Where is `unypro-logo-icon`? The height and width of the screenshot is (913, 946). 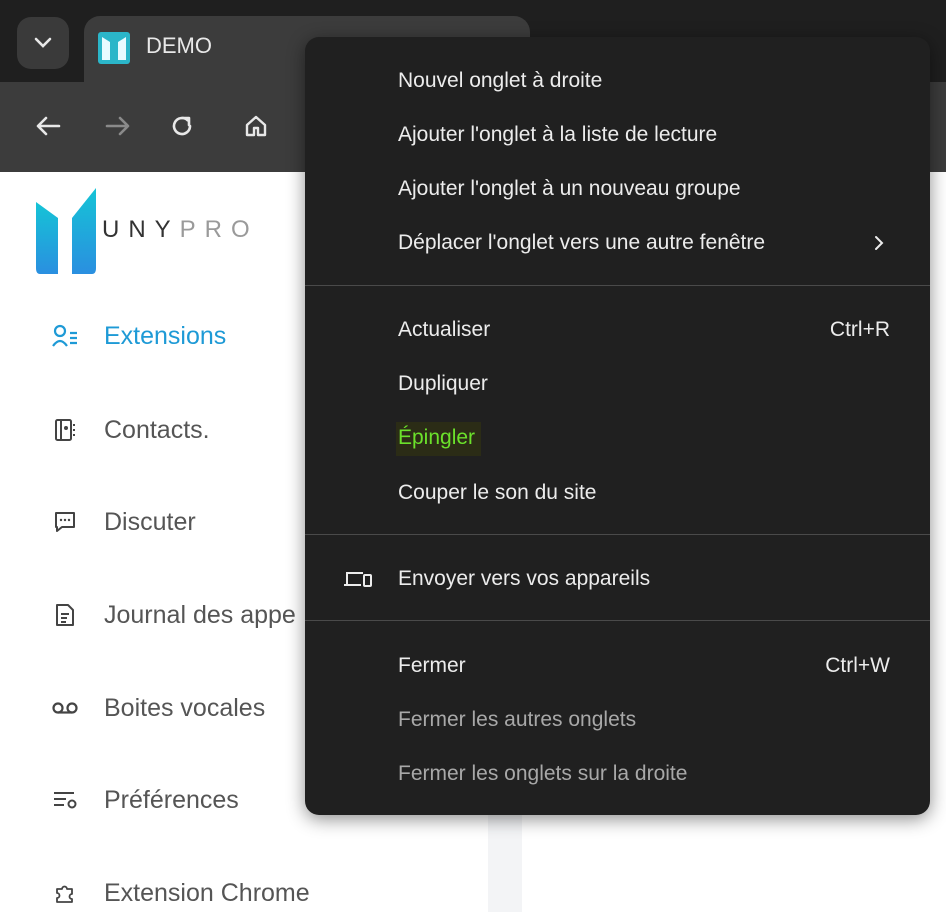 unypro-logo-icon is located at coordinates (66, 231).